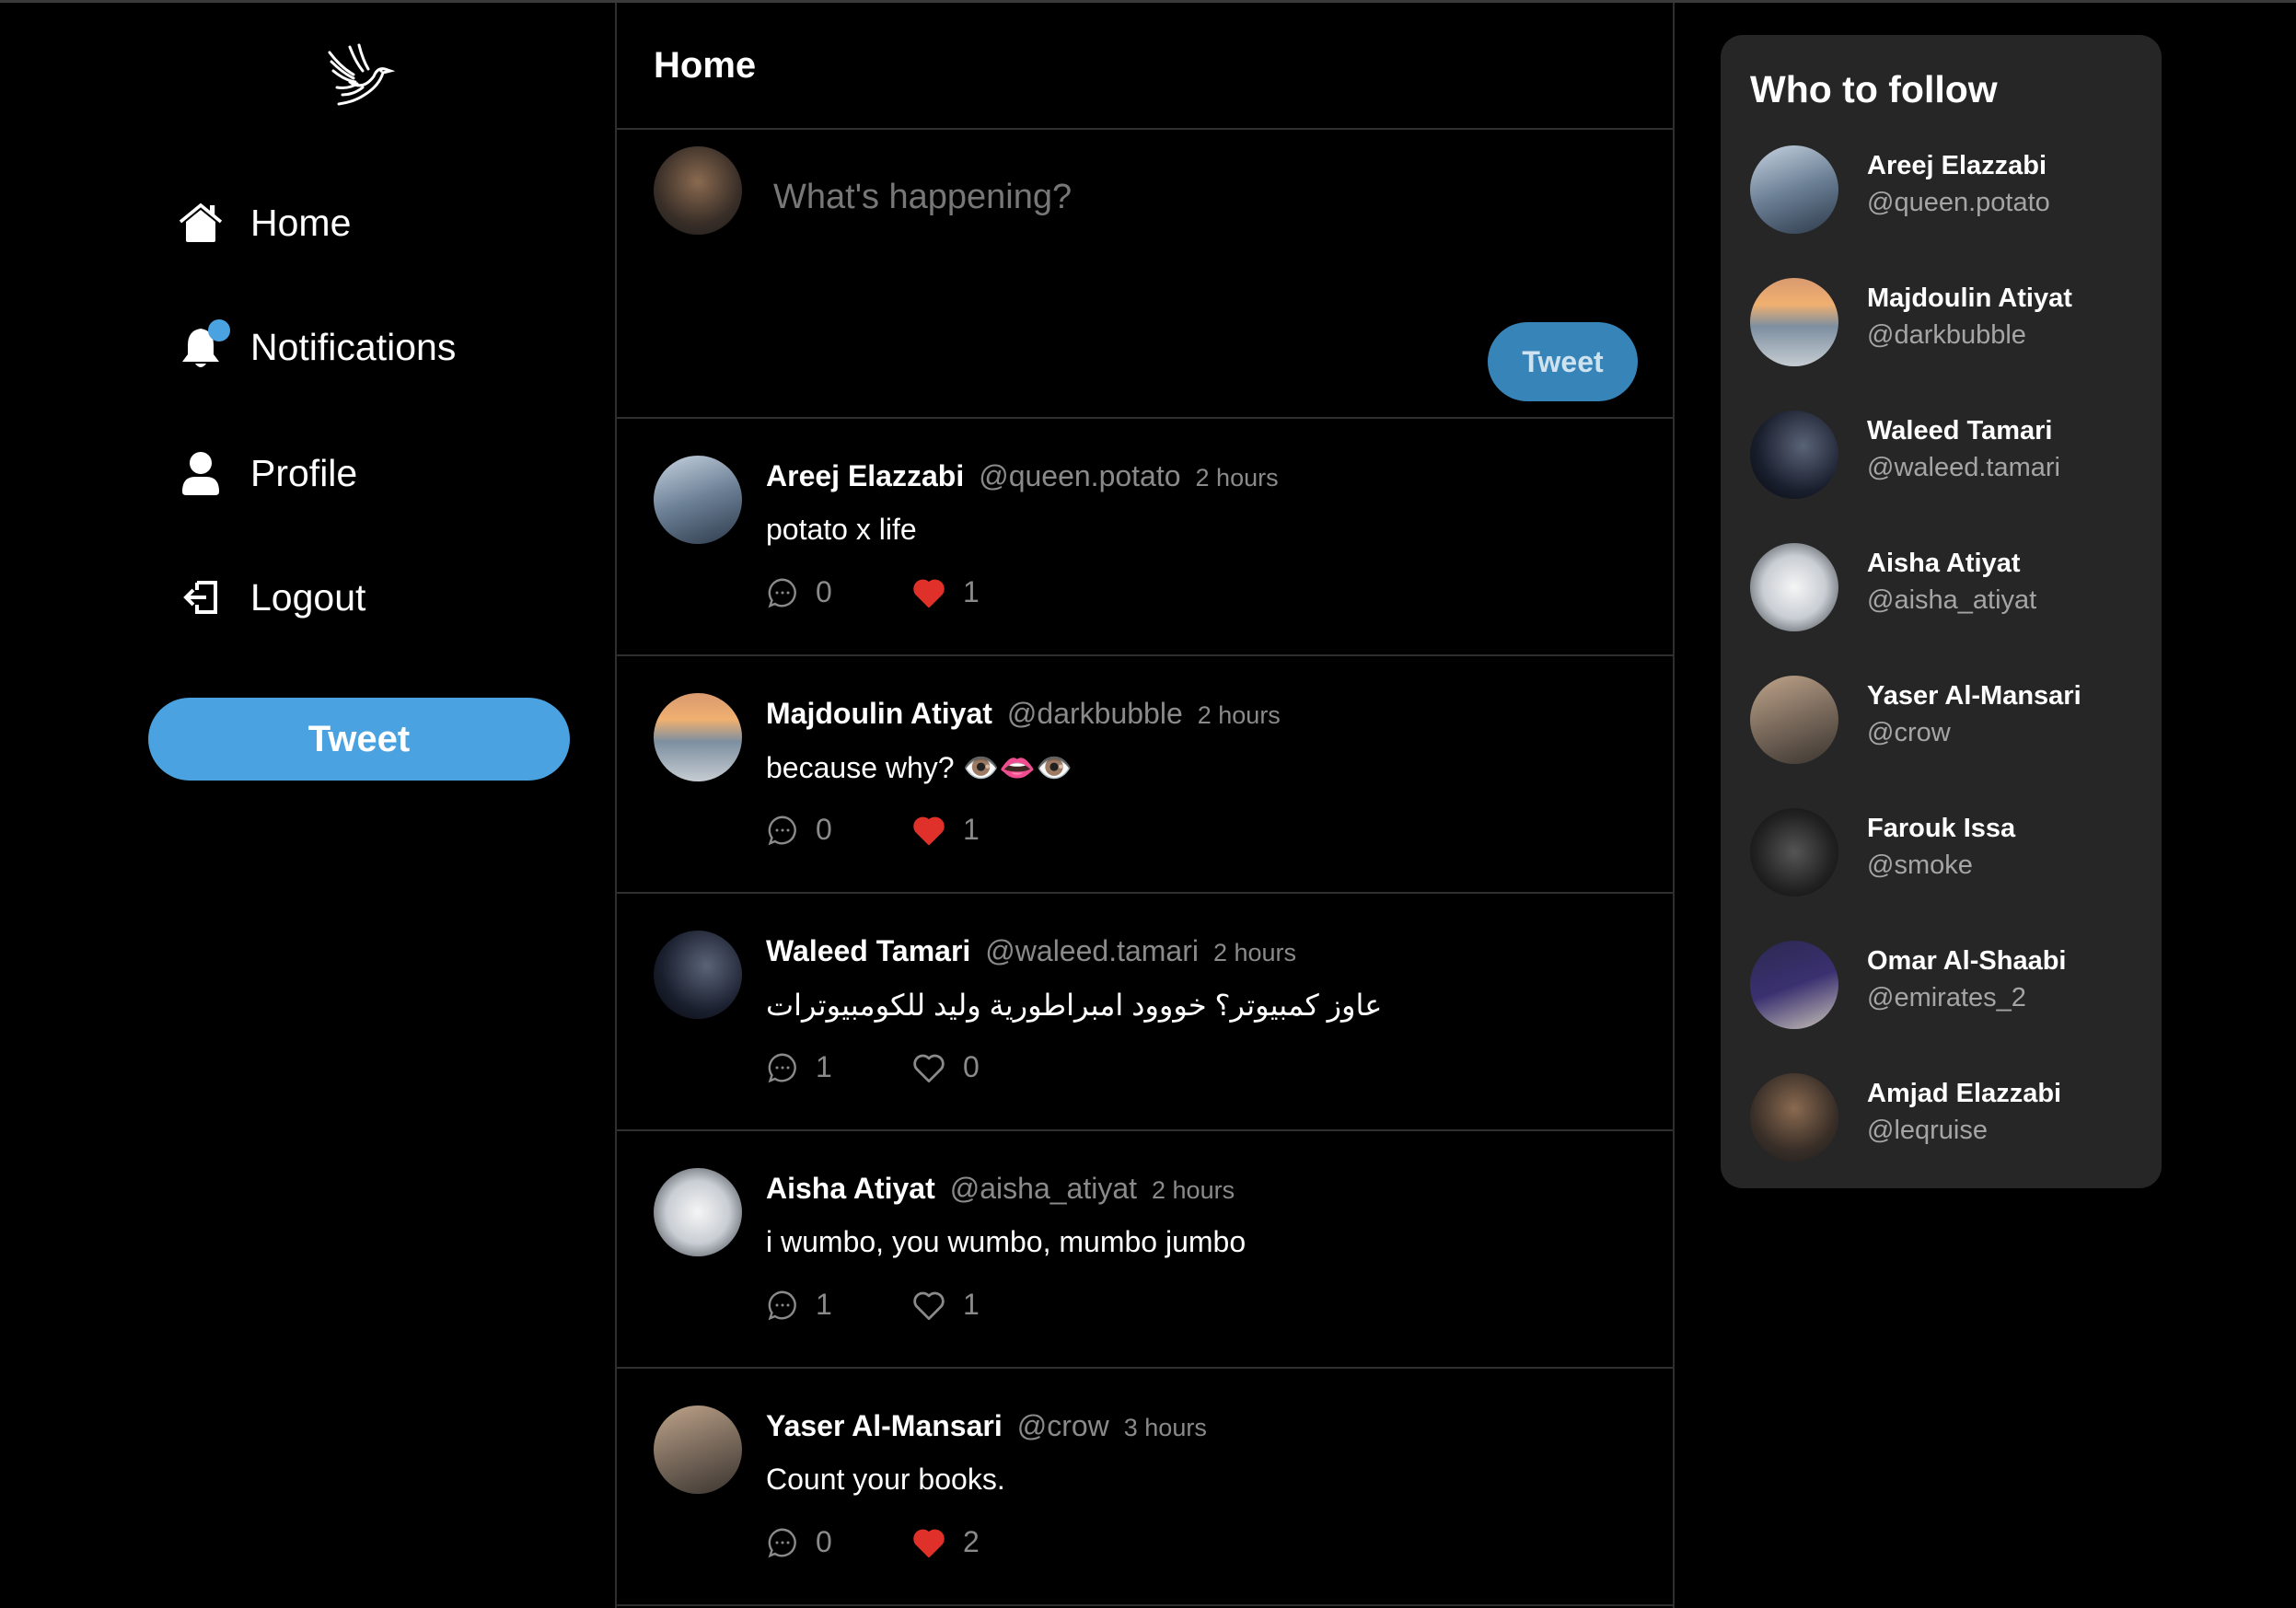  What do you see at coordinates (879, 714) in the screenshot?
I see `tweet-author-name: Majdoulin Atiyat` at bounding box center [879, 714].